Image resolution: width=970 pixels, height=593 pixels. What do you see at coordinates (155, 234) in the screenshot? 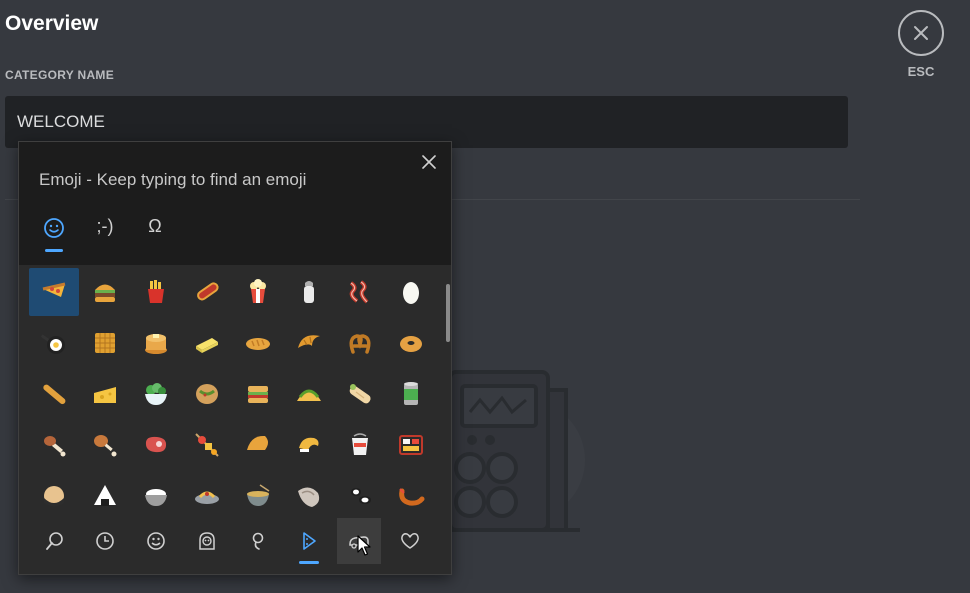
I see `tab-symbols: Ω` at bounding box center [155, 234].